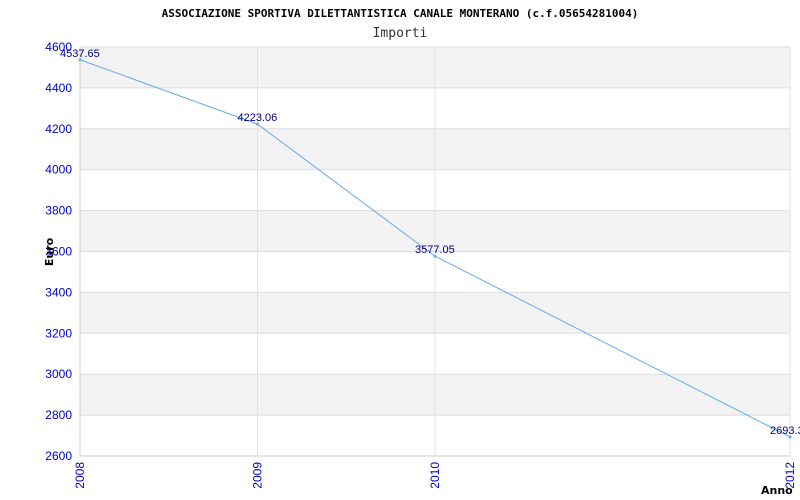  What do you see at coordinates (58, 292) in the screenshot?
I see `y-tick-label: 3400` at bounding box center [58, 292].